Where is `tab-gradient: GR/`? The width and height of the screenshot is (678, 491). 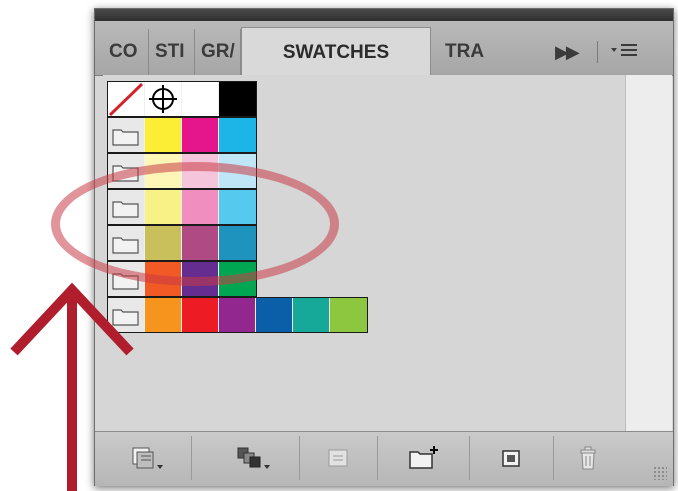 tab-gradient: GR/ is located at coordinates (218, 52).